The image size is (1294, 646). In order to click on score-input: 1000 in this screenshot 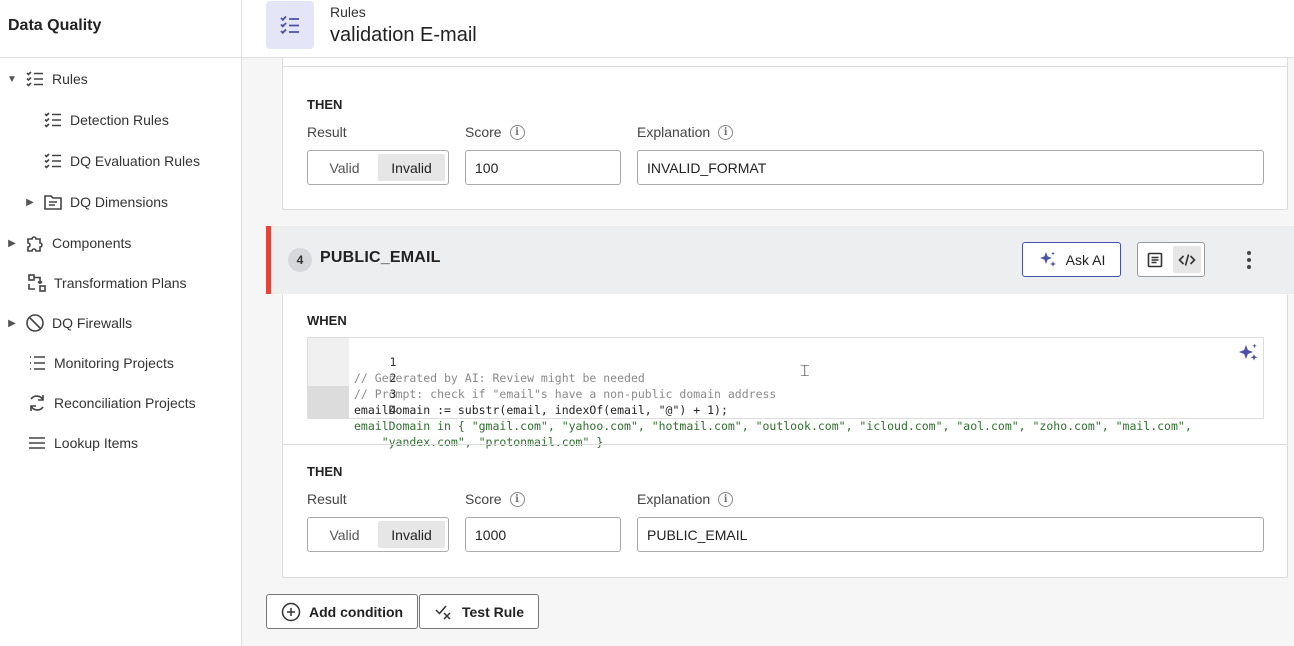, I will do `click(543, 534)`.